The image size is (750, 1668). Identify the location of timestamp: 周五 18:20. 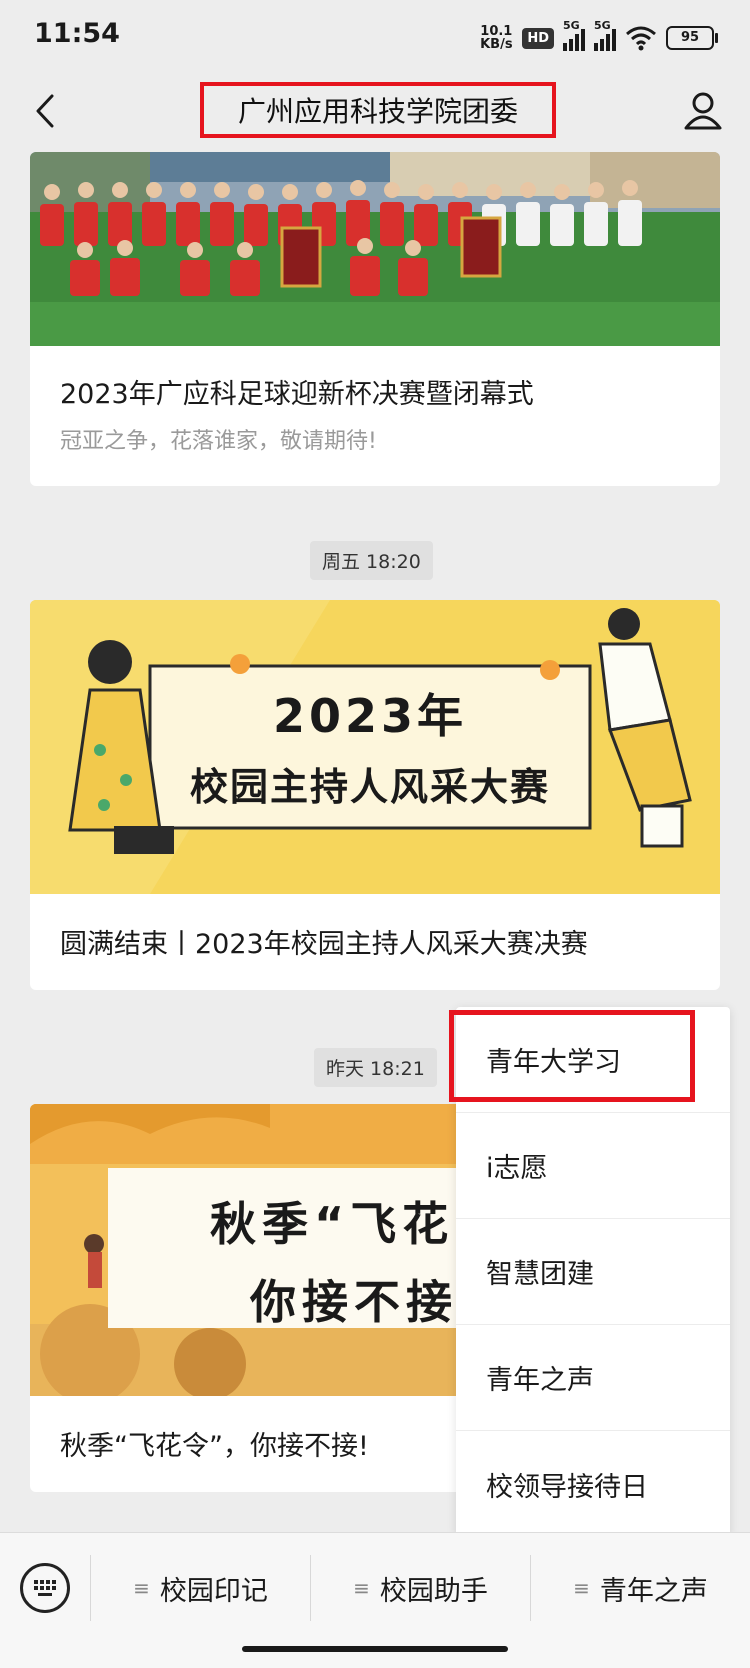
(371, 560).